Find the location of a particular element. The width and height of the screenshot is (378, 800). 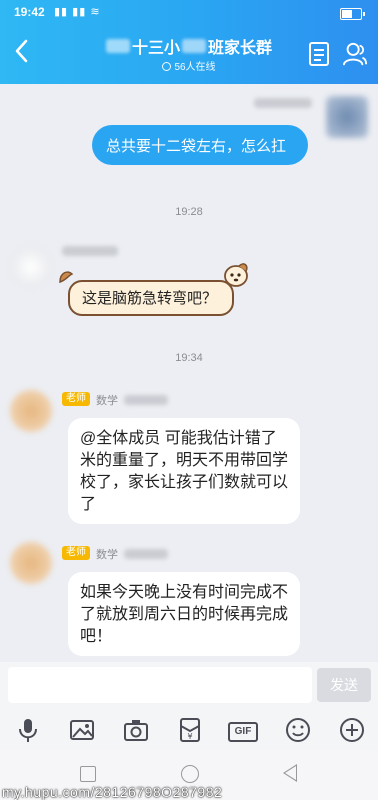

signal-icon: ▮▮ ▮▮ ≋ is located at coordinates (77, 12).